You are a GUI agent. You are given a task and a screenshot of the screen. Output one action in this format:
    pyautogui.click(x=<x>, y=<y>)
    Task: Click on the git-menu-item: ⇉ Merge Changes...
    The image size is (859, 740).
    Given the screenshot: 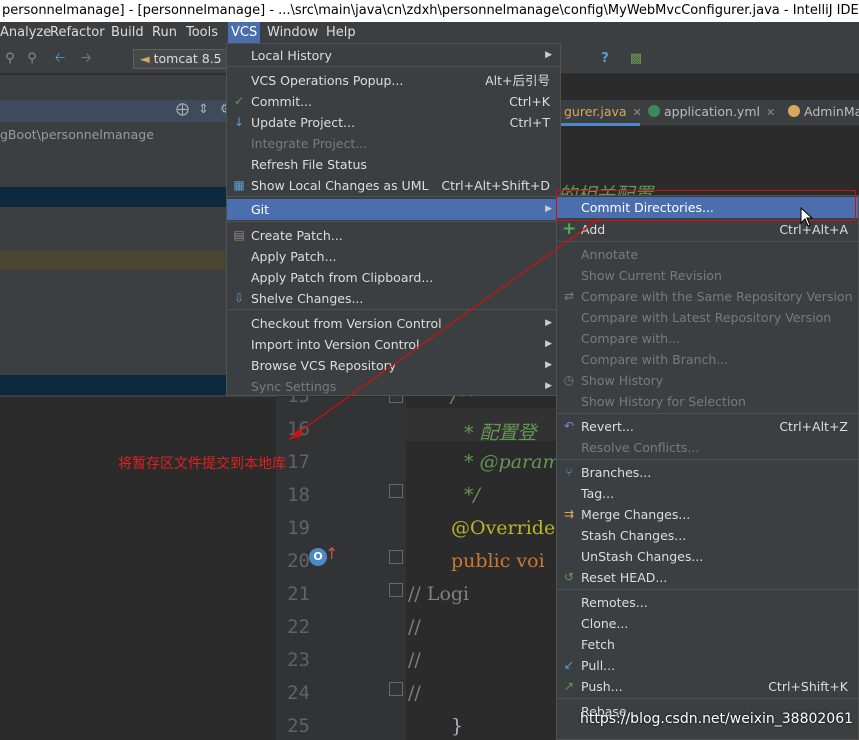 What is the action you would take?
    pyautogui.click(x=707, y=514)
    